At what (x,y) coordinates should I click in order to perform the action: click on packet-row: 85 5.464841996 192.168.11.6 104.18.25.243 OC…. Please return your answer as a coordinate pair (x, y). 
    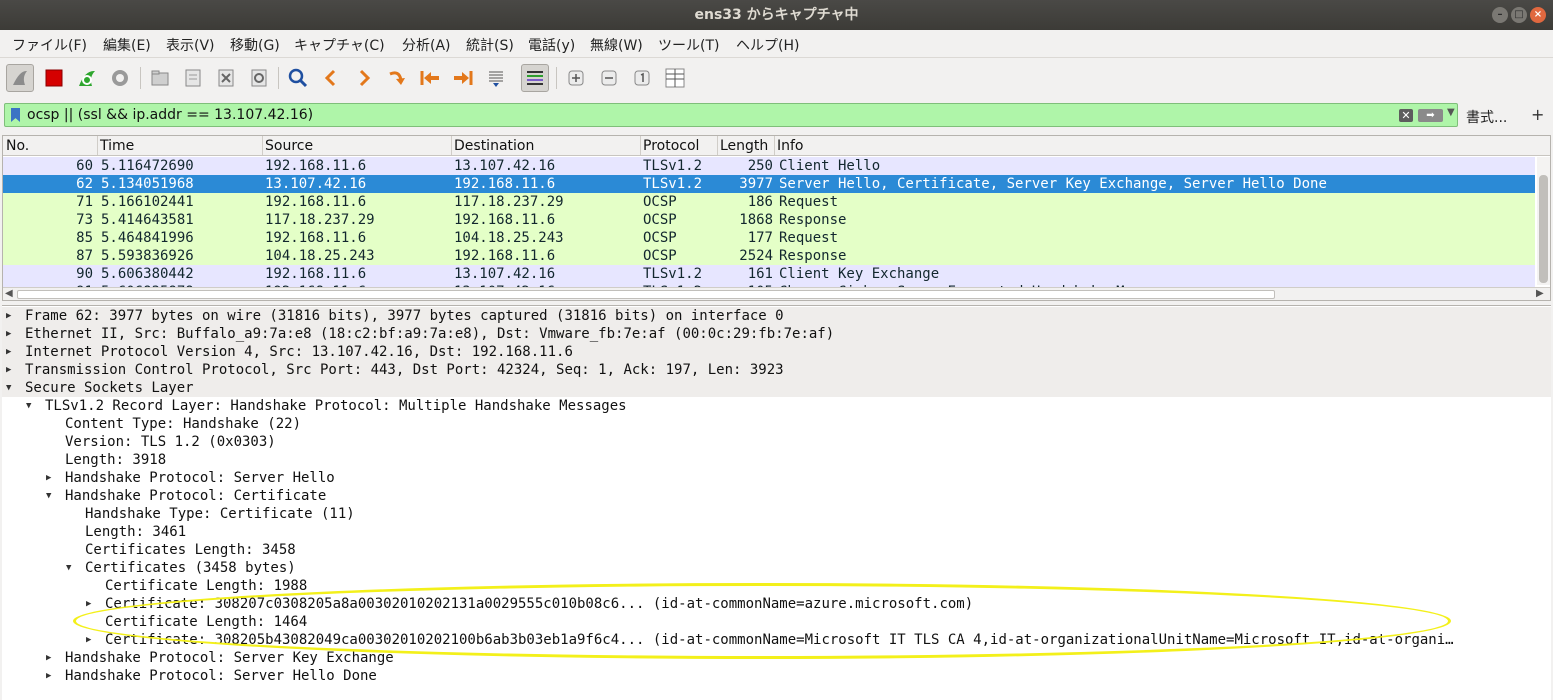
    Looking at the image, I should click on (769, 238).